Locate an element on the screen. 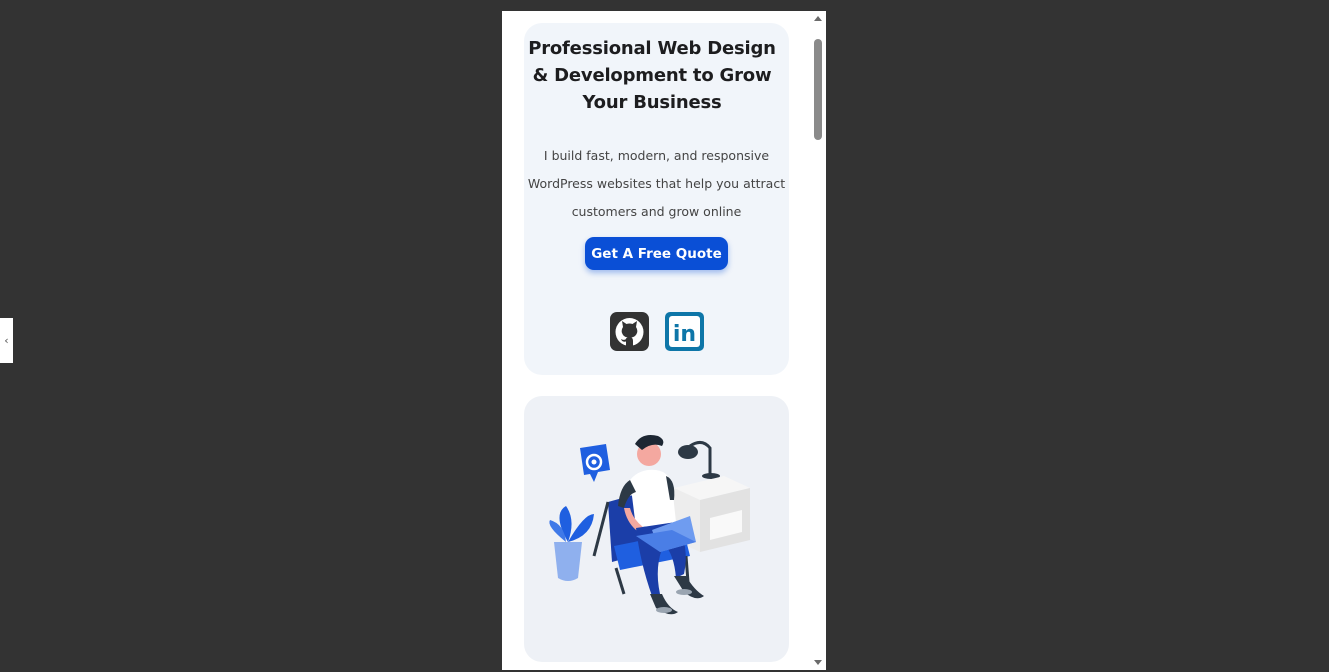 The image size is (1329, 672). linkedin-icon: in is located at coordinates (684, 331).